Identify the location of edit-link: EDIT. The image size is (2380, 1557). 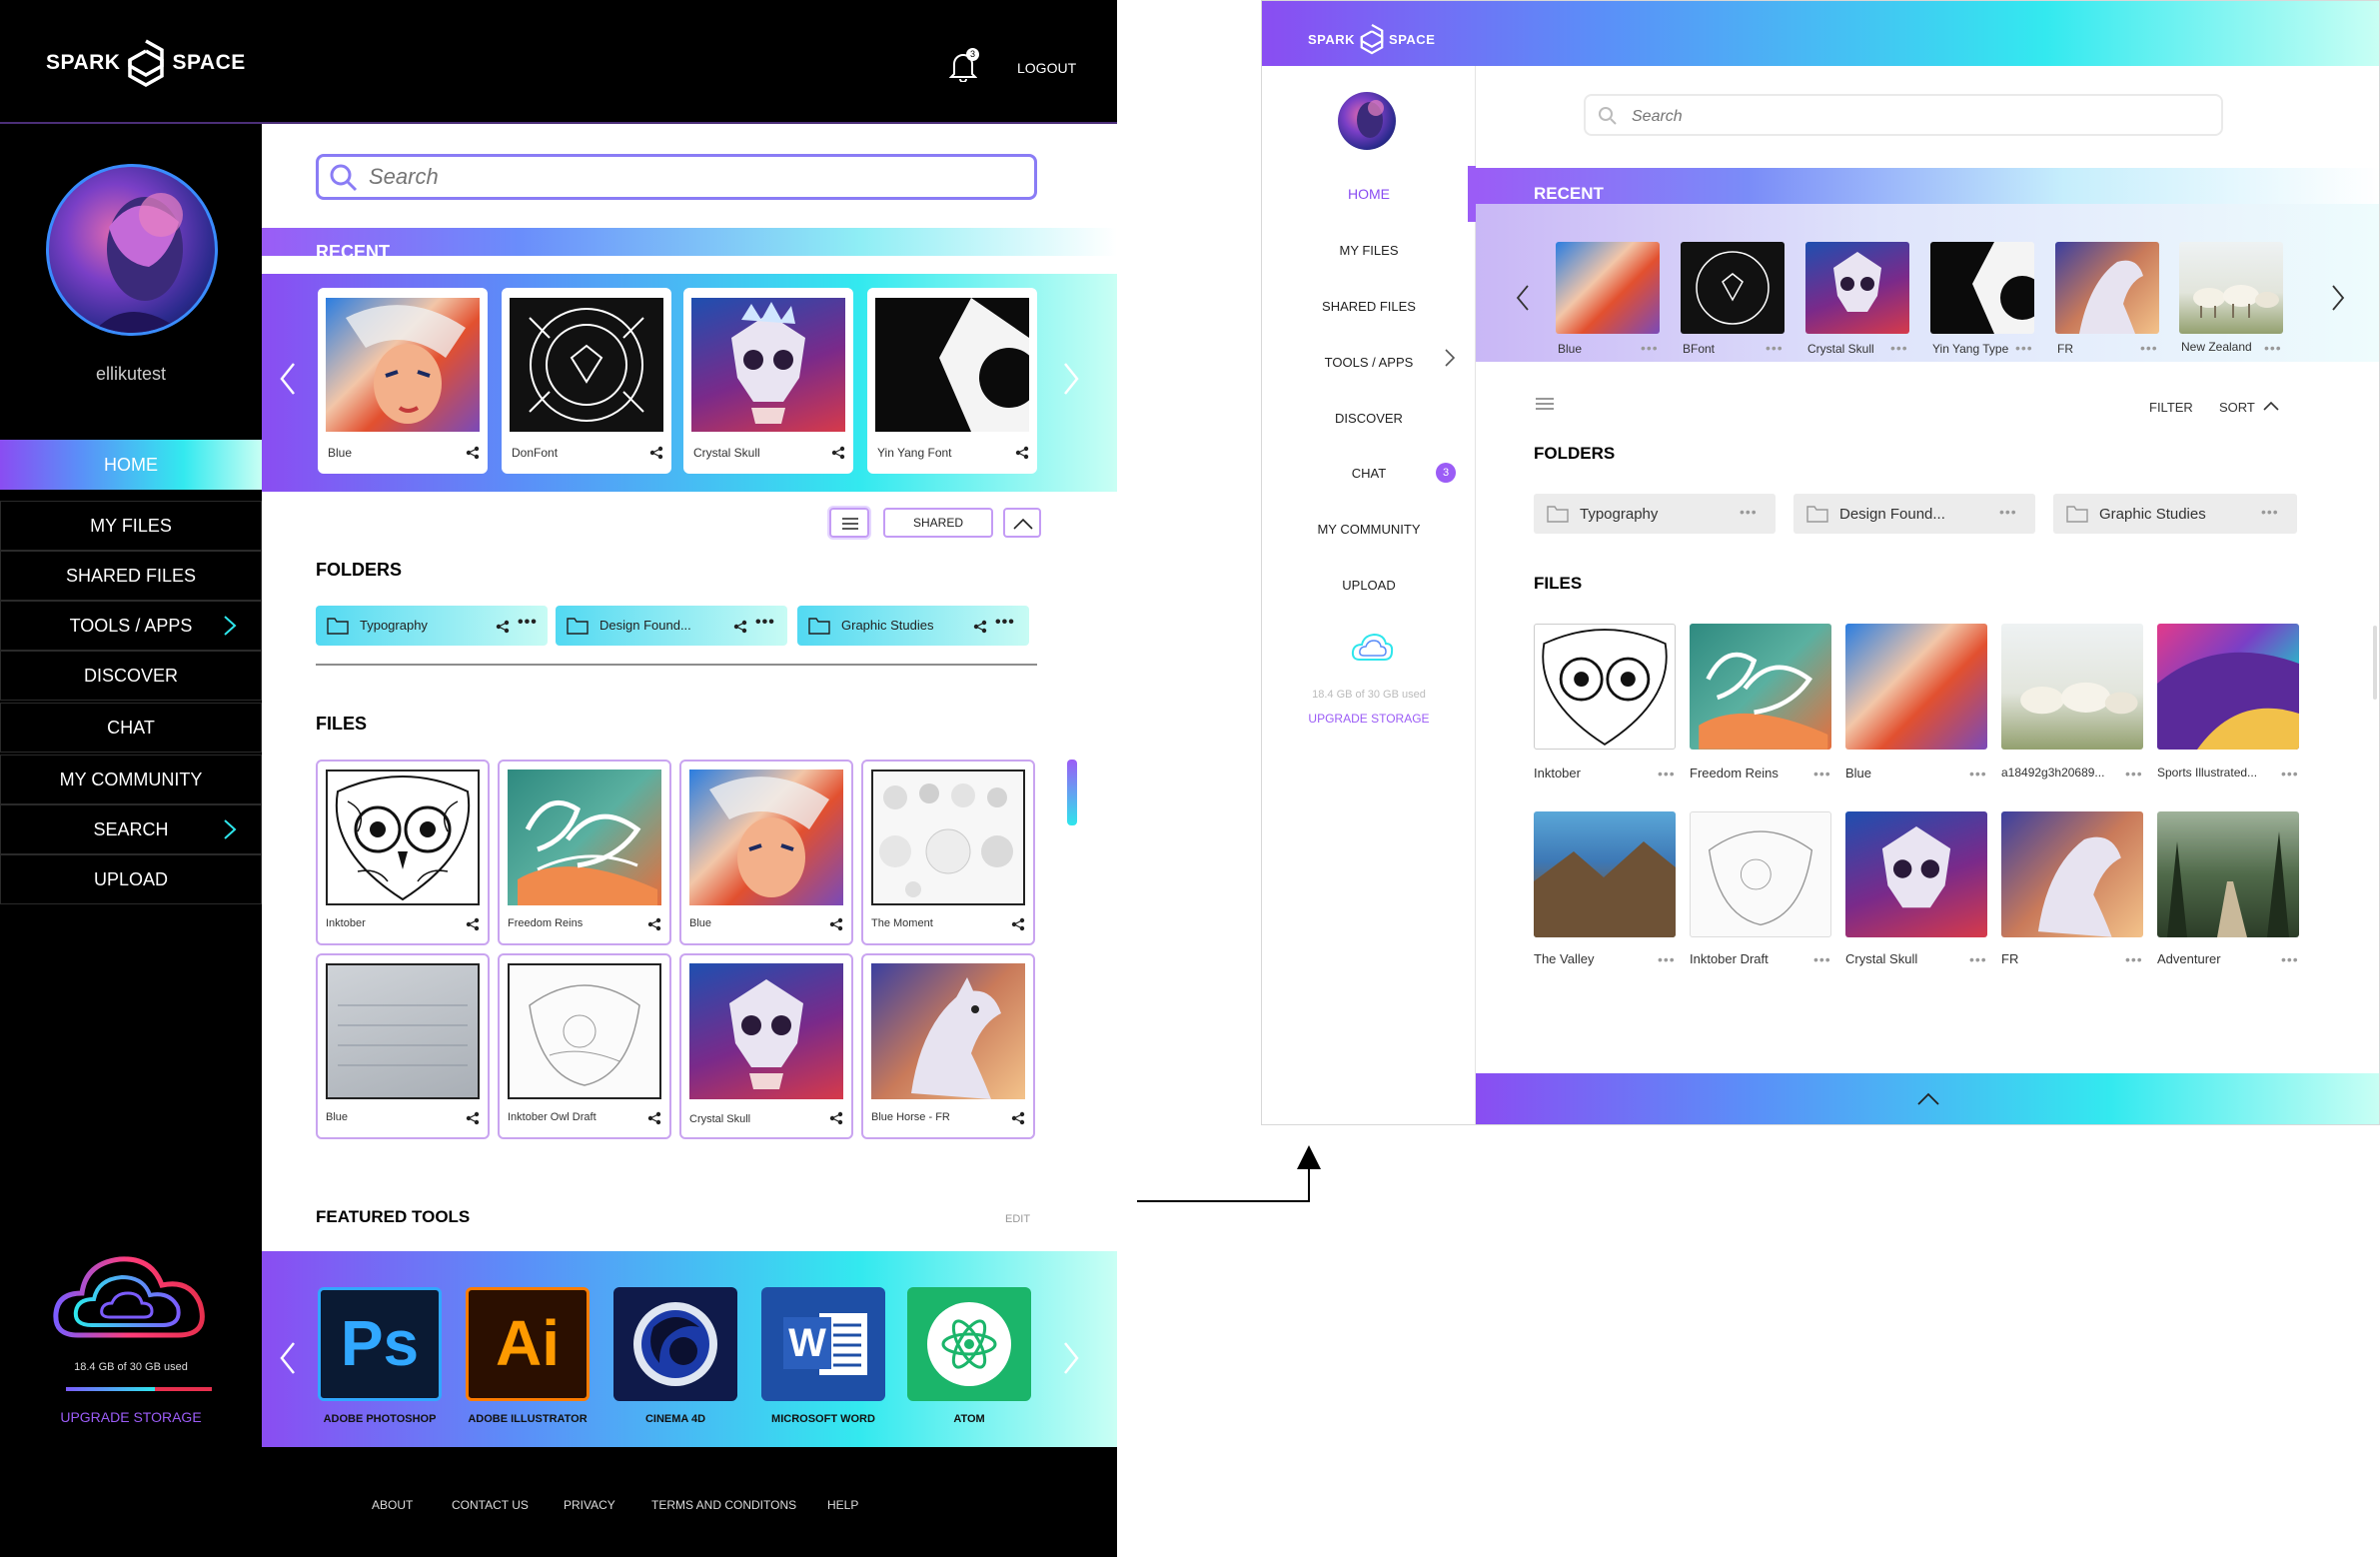
(1017, 1219).